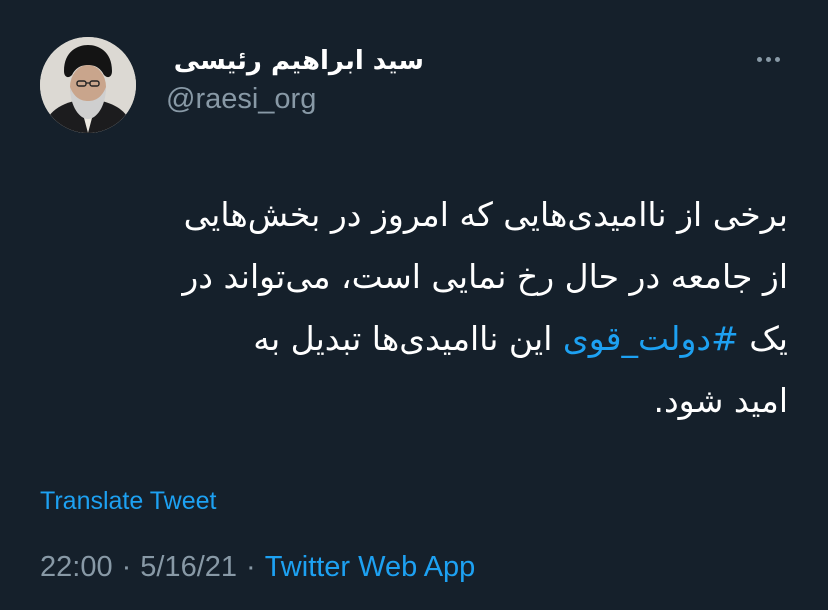  I want to click on profile-photo-icon, so click(88, 85).